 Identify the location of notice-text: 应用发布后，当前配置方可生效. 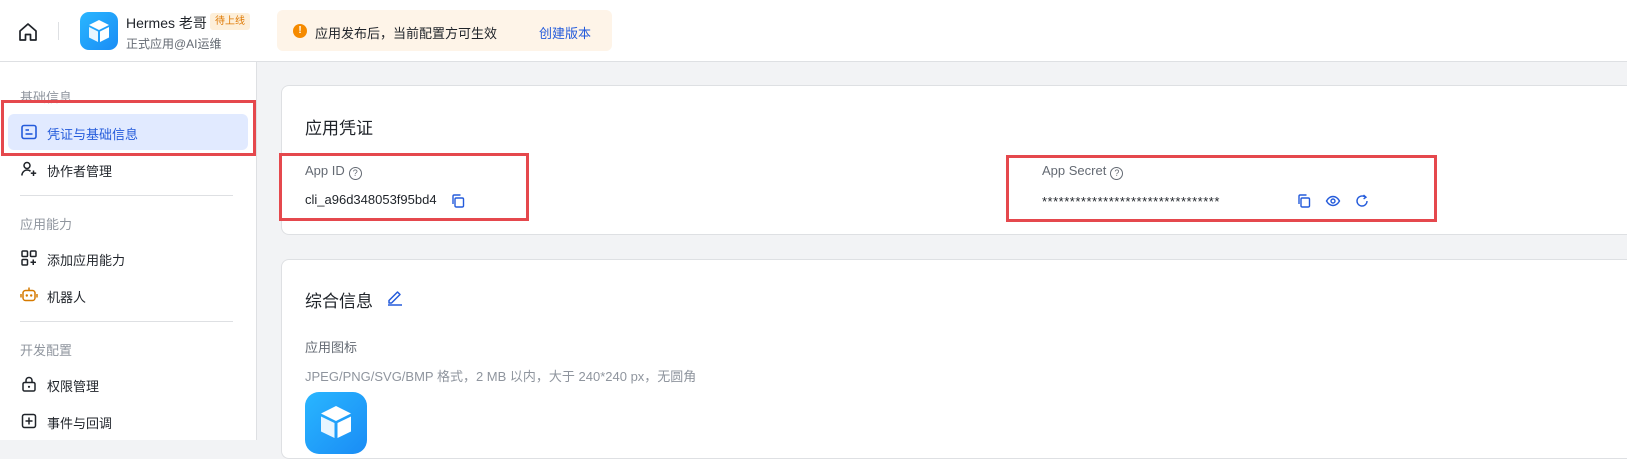
(406, 33).